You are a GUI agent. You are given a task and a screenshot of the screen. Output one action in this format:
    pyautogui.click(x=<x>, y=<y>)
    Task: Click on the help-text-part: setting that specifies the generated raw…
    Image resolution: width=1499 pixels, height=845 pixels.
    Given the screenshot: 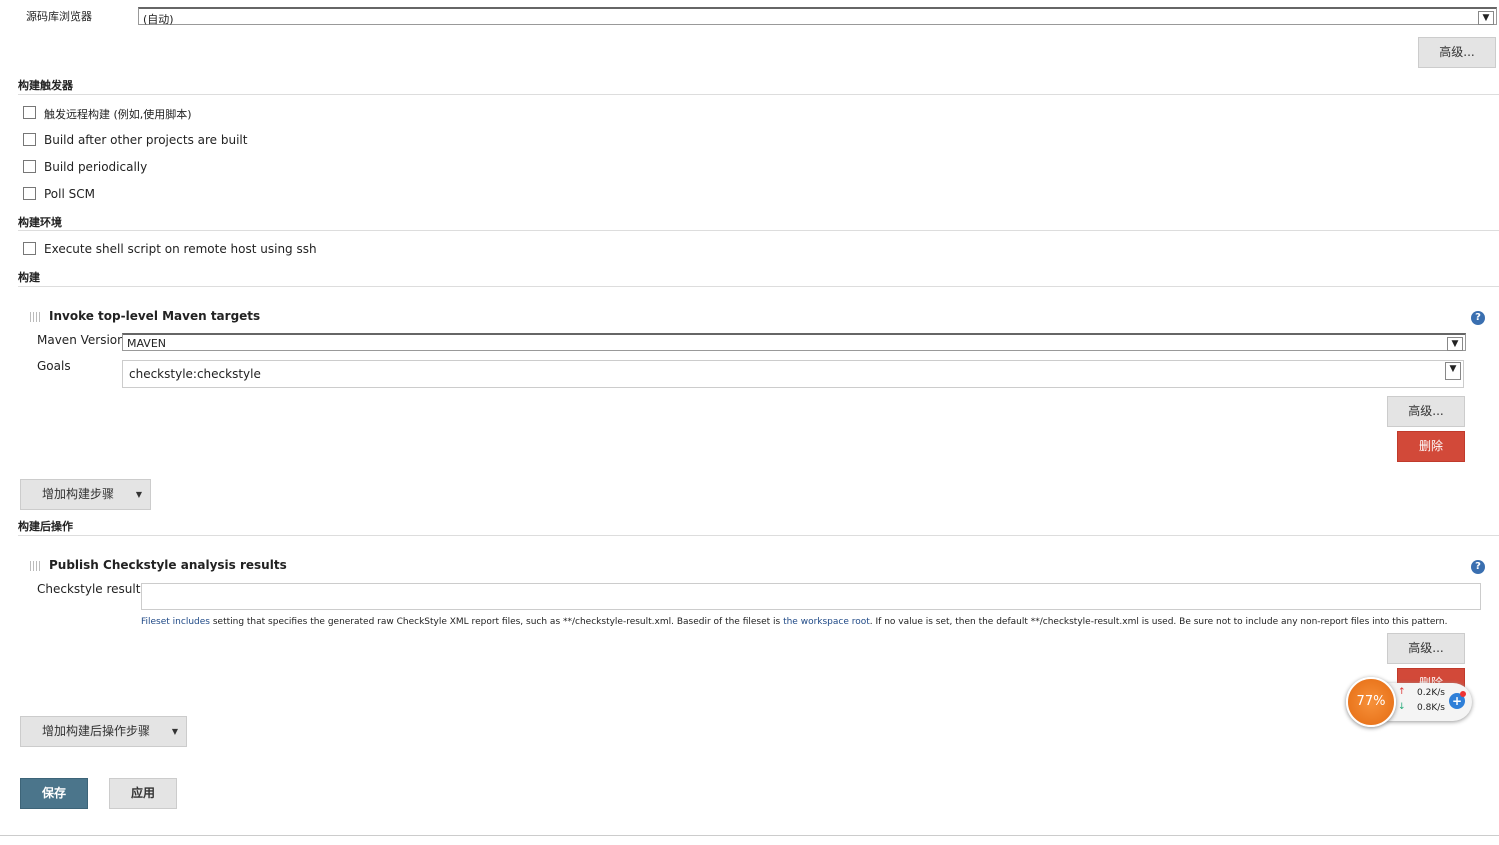 What is the action you would take?
    pyautogui.click(x=496, y=622)
    